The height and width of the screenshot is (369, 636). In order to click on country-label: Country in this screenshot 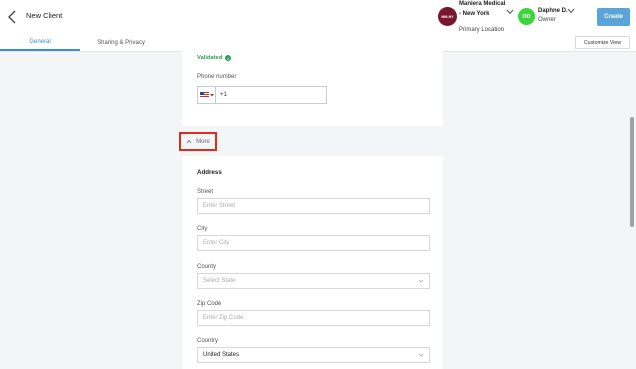, I will do `click(208, 341)`.